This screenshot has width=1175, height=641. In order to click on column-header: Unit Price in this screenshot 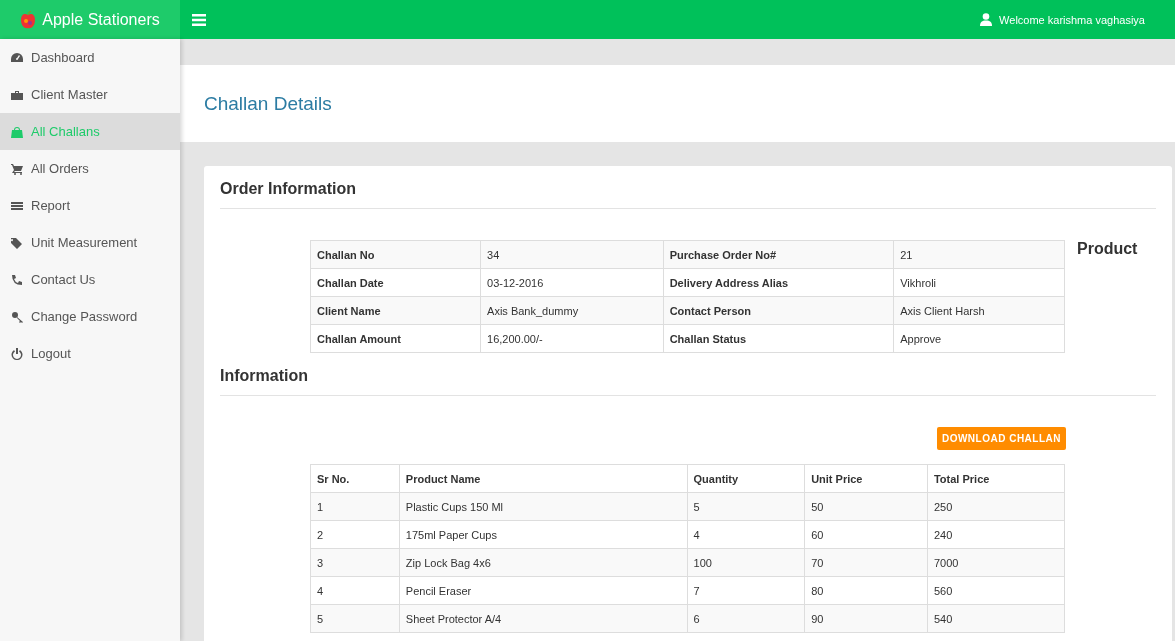, I will do `click(866, 478)`.